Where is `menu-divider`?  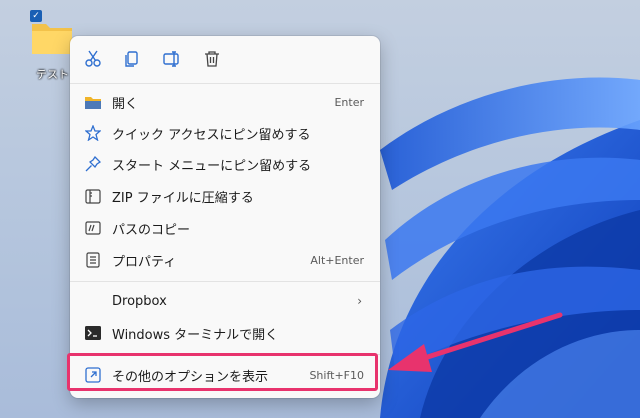 menu-divider is located at coordinates (225, 281).